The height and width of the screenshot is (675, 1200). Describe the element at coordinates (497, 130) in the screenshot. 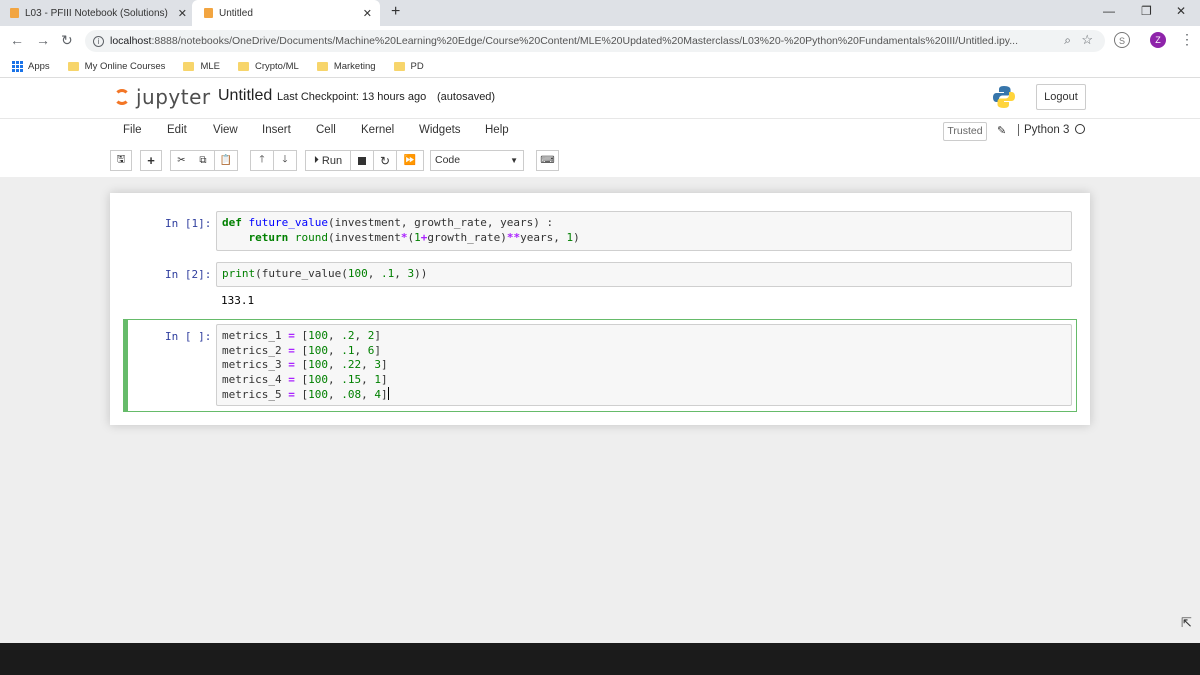

I see `menu-help: Help` at that location.